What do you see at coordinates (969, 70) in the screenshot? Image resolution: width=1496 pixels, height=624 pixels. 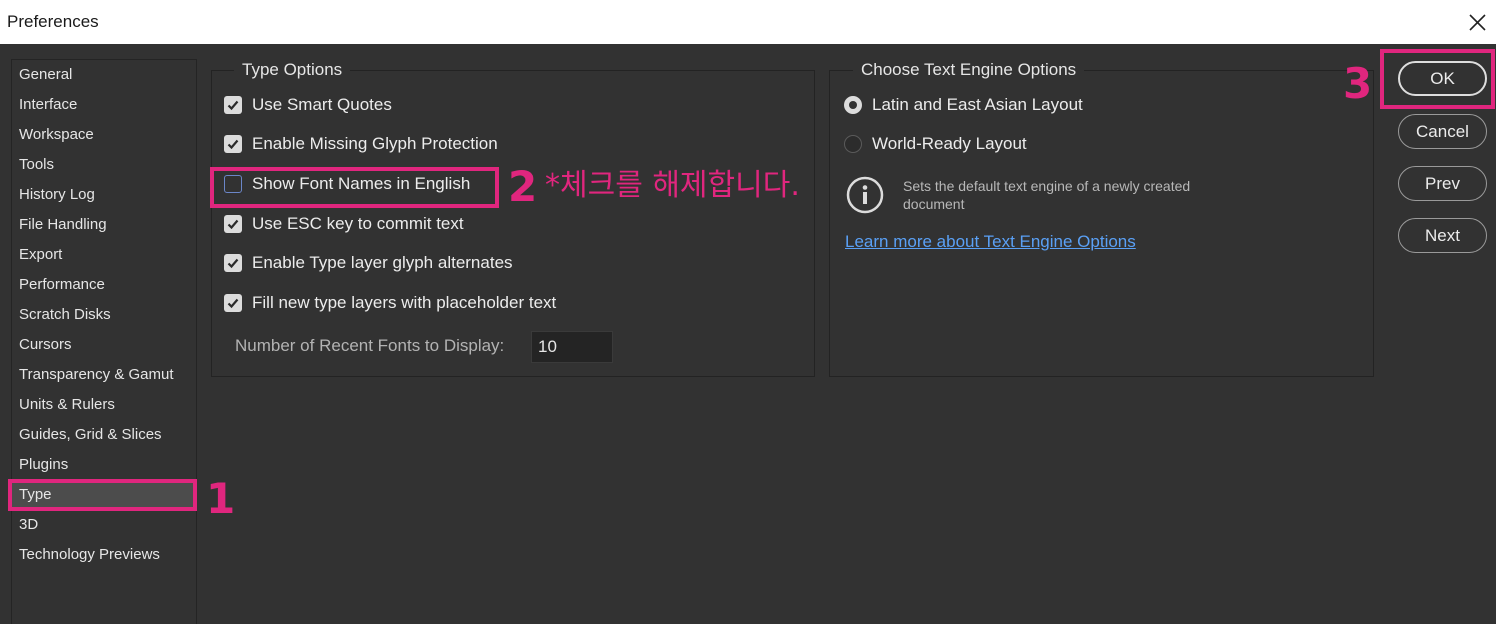 I see `text-engine-legend: Choose Text Engine Options` at bounding box center [969, 70].